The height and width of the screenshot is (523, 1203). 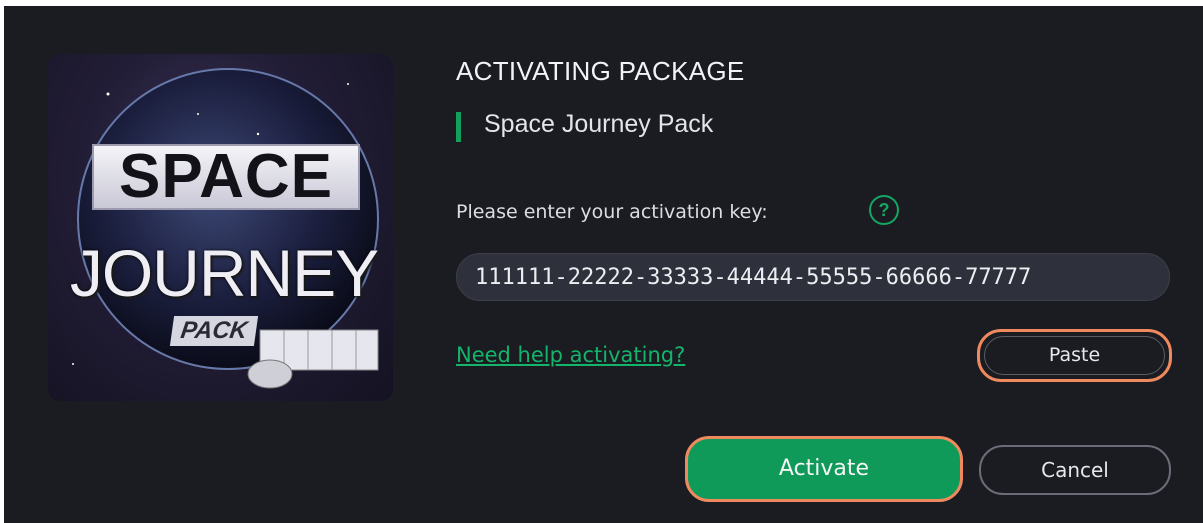 I want to click on activate-button-label: Activate, so click(x=824, y=468).